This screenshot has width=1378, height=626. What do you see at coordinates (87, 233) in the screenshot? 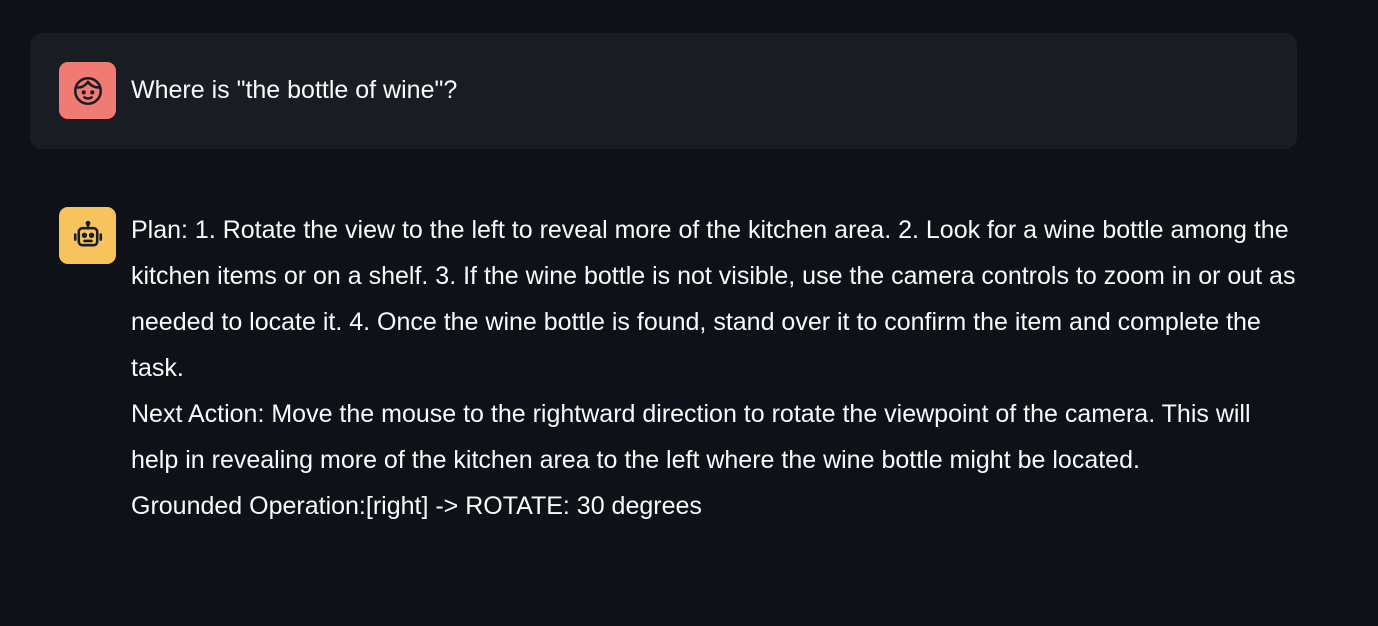
I see `robot-icon` at bounding box center [87, 233].